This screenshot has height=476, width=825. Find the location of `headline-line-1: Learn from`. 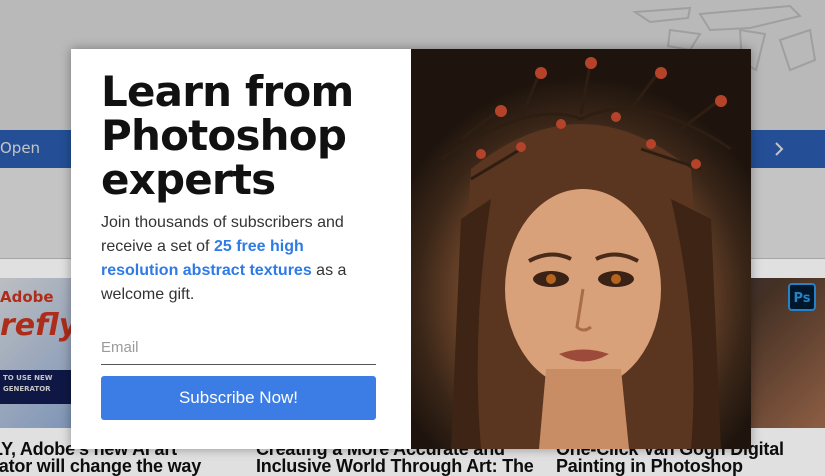

headline-line-1: Learn from is located at coordinates (227, 91).